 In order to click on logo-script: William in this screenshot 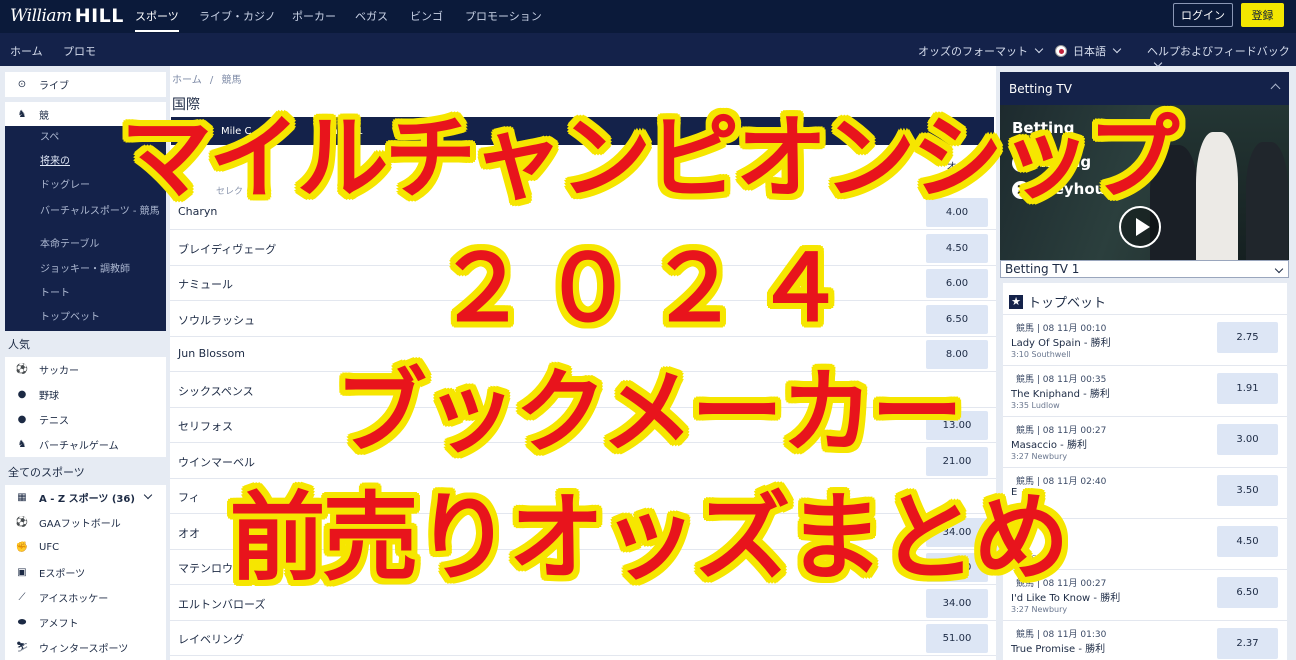, I will do `click(41, 16)`.